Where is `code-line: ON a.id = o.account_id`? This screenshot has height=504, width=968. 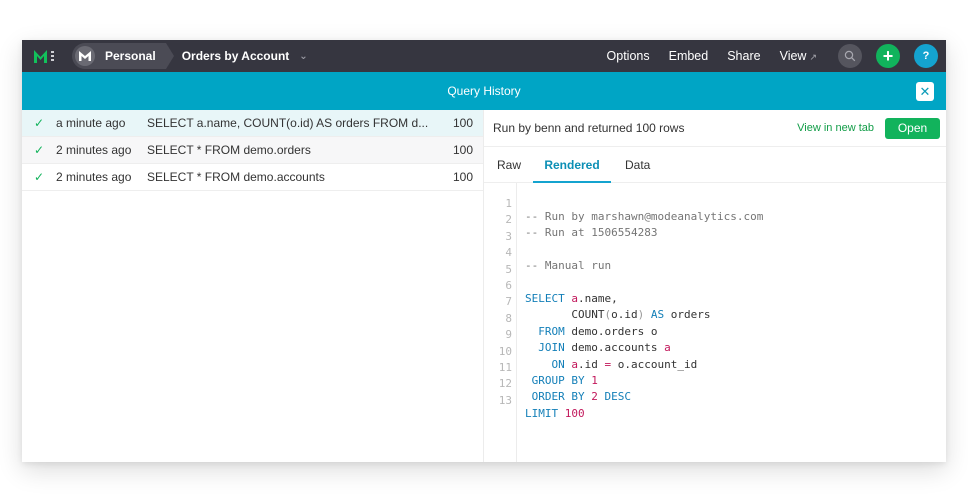 code-line: ON a.id = o.account_id is located at coordinates (644, 365).